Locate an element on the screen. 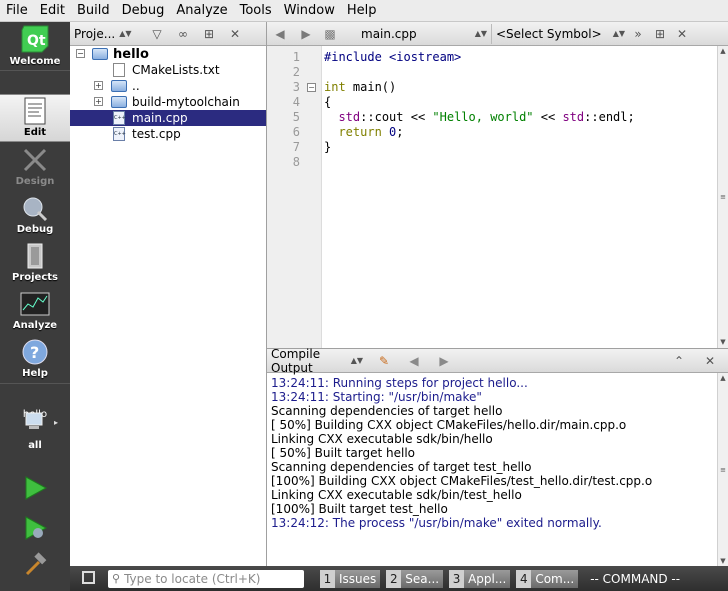  tree-item-file: CMakeLists.txt is located at coordinates (168, 70).